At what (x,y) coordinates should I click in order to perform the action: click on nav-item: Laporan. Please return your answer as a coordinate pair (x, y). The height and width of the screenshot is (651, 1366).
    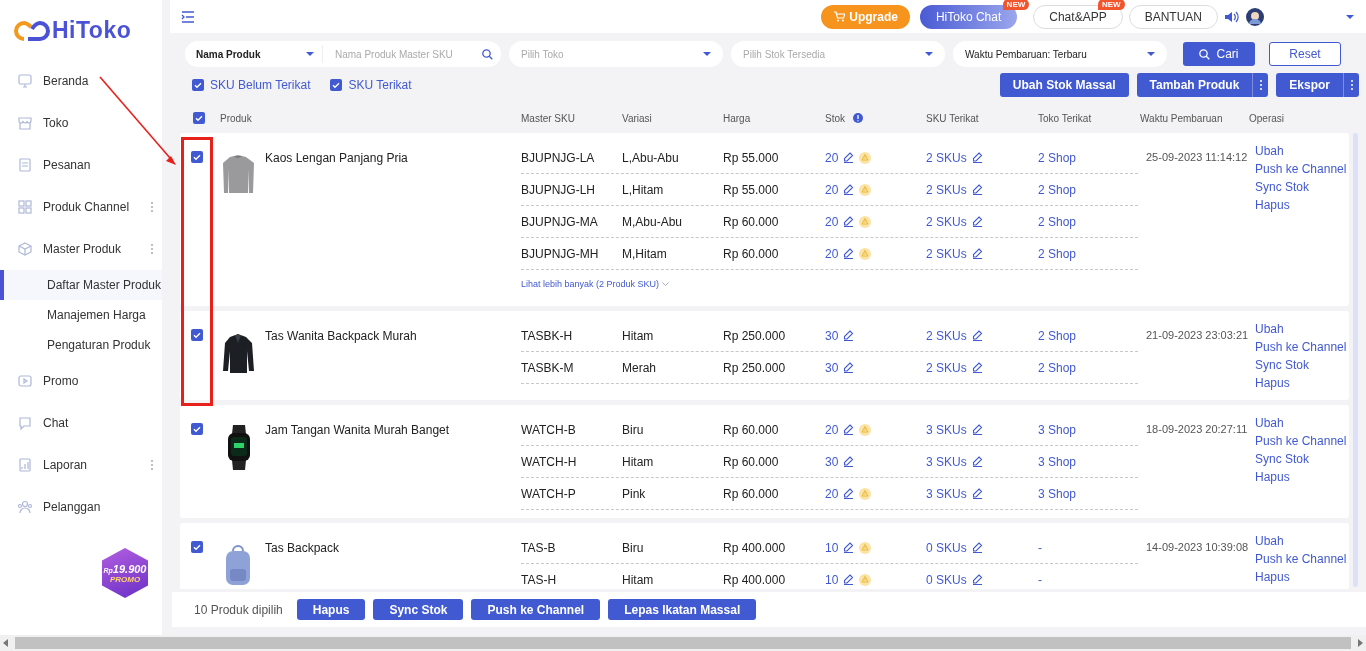
    Looking at the image, I should click on (81, 465).